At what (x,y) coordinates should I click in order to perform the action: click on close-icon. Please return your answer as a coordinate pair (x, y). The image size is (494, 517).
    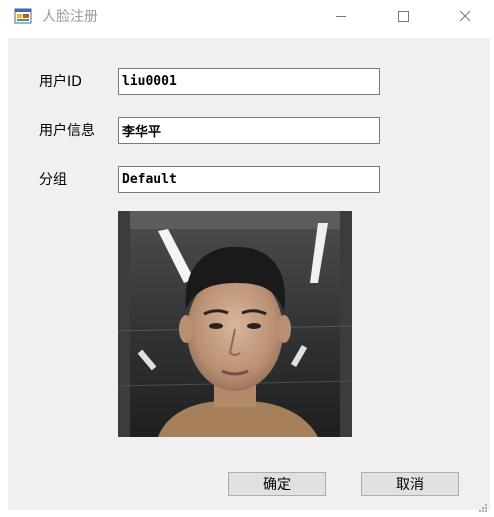
    Looking at the image, I should click on (465, 16).